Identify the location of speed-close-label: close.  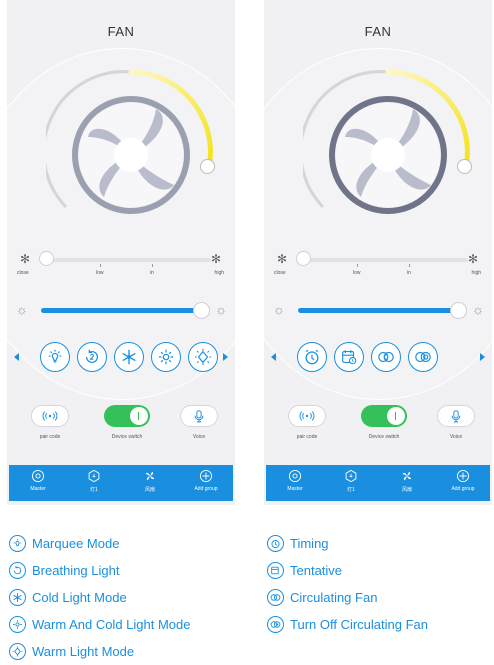
(280, 273).